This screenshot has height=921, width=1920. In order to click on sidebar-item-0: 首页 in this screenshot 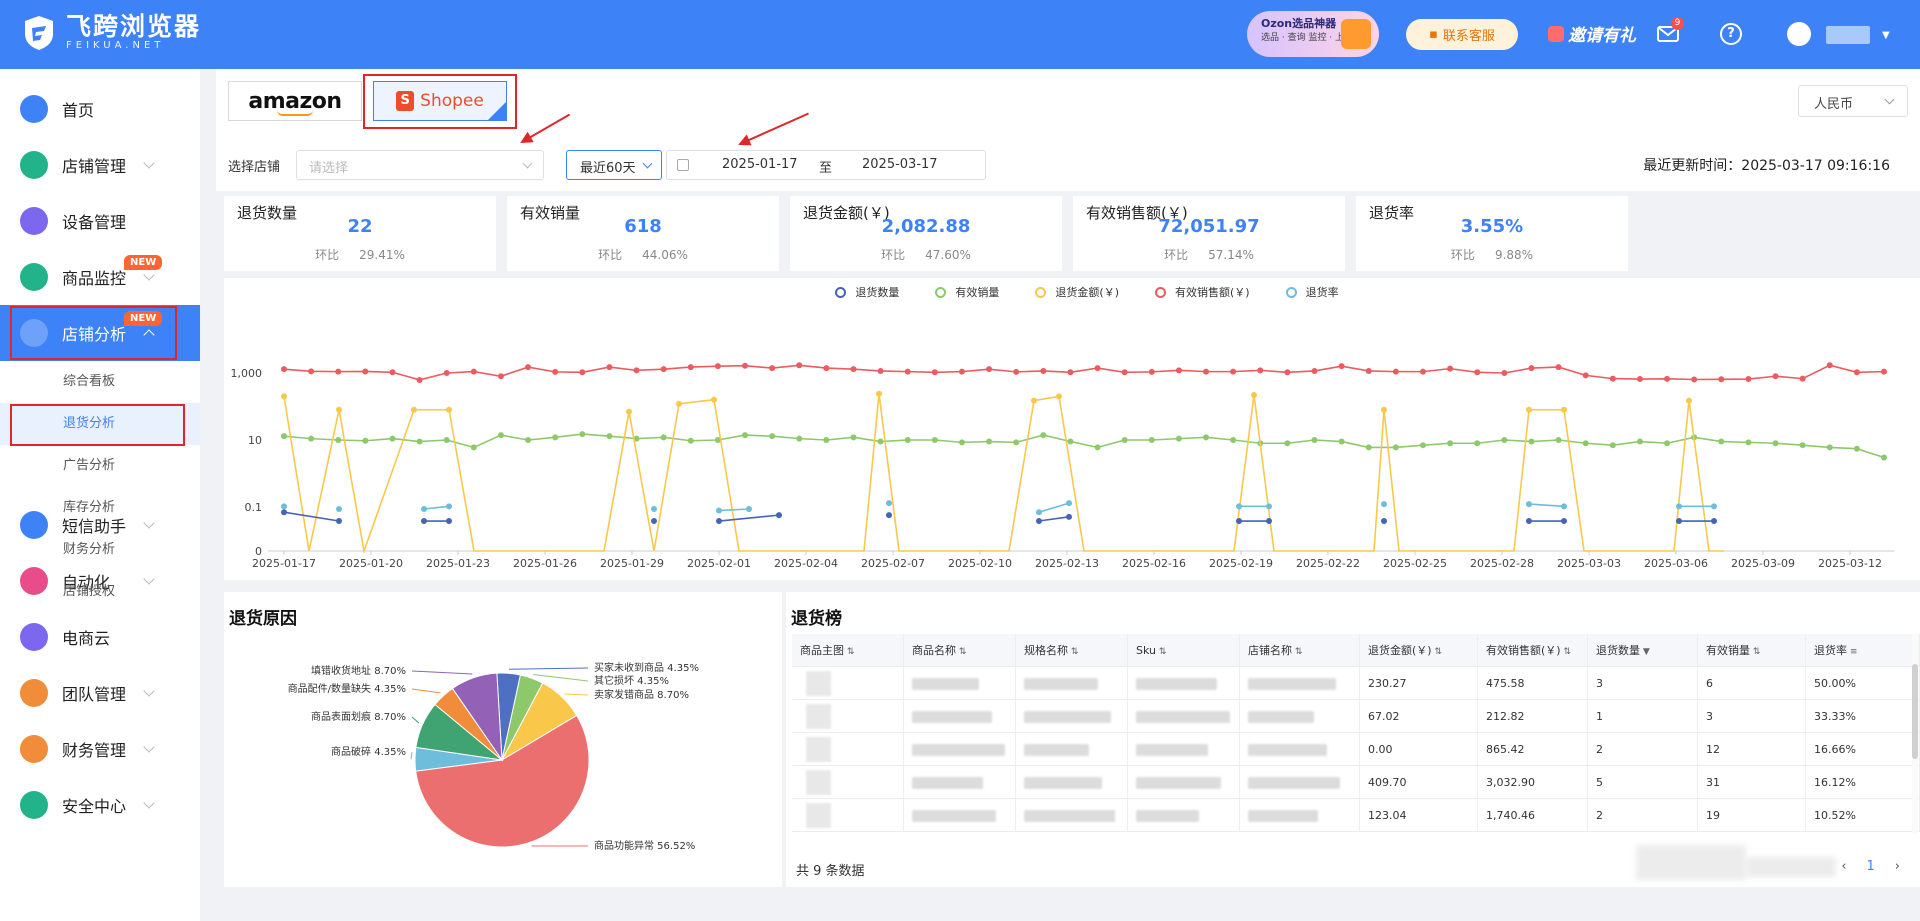, I will do `click(100, 109)`.